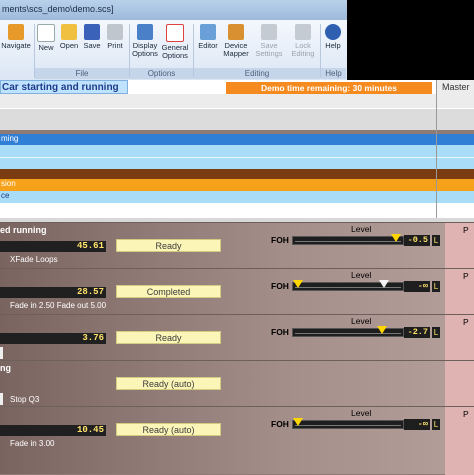  I want to click on general-options-icon, so click(175, 33).